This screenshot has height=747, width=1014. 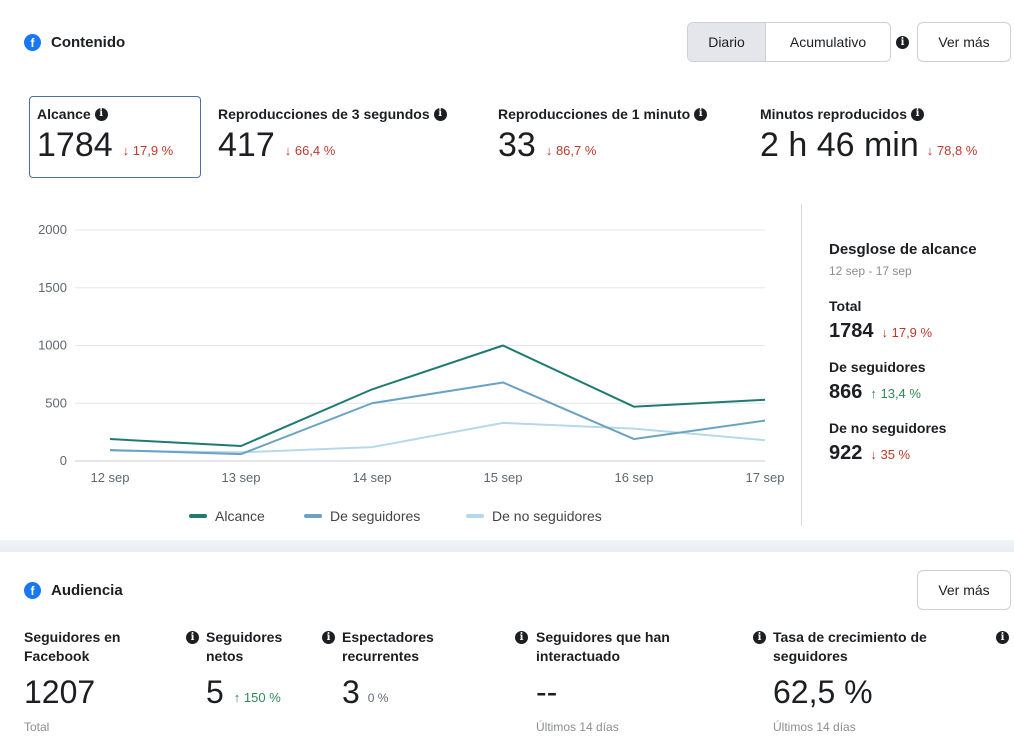 I want to click on metric-label: interactuado, so click(x=578, y=656).